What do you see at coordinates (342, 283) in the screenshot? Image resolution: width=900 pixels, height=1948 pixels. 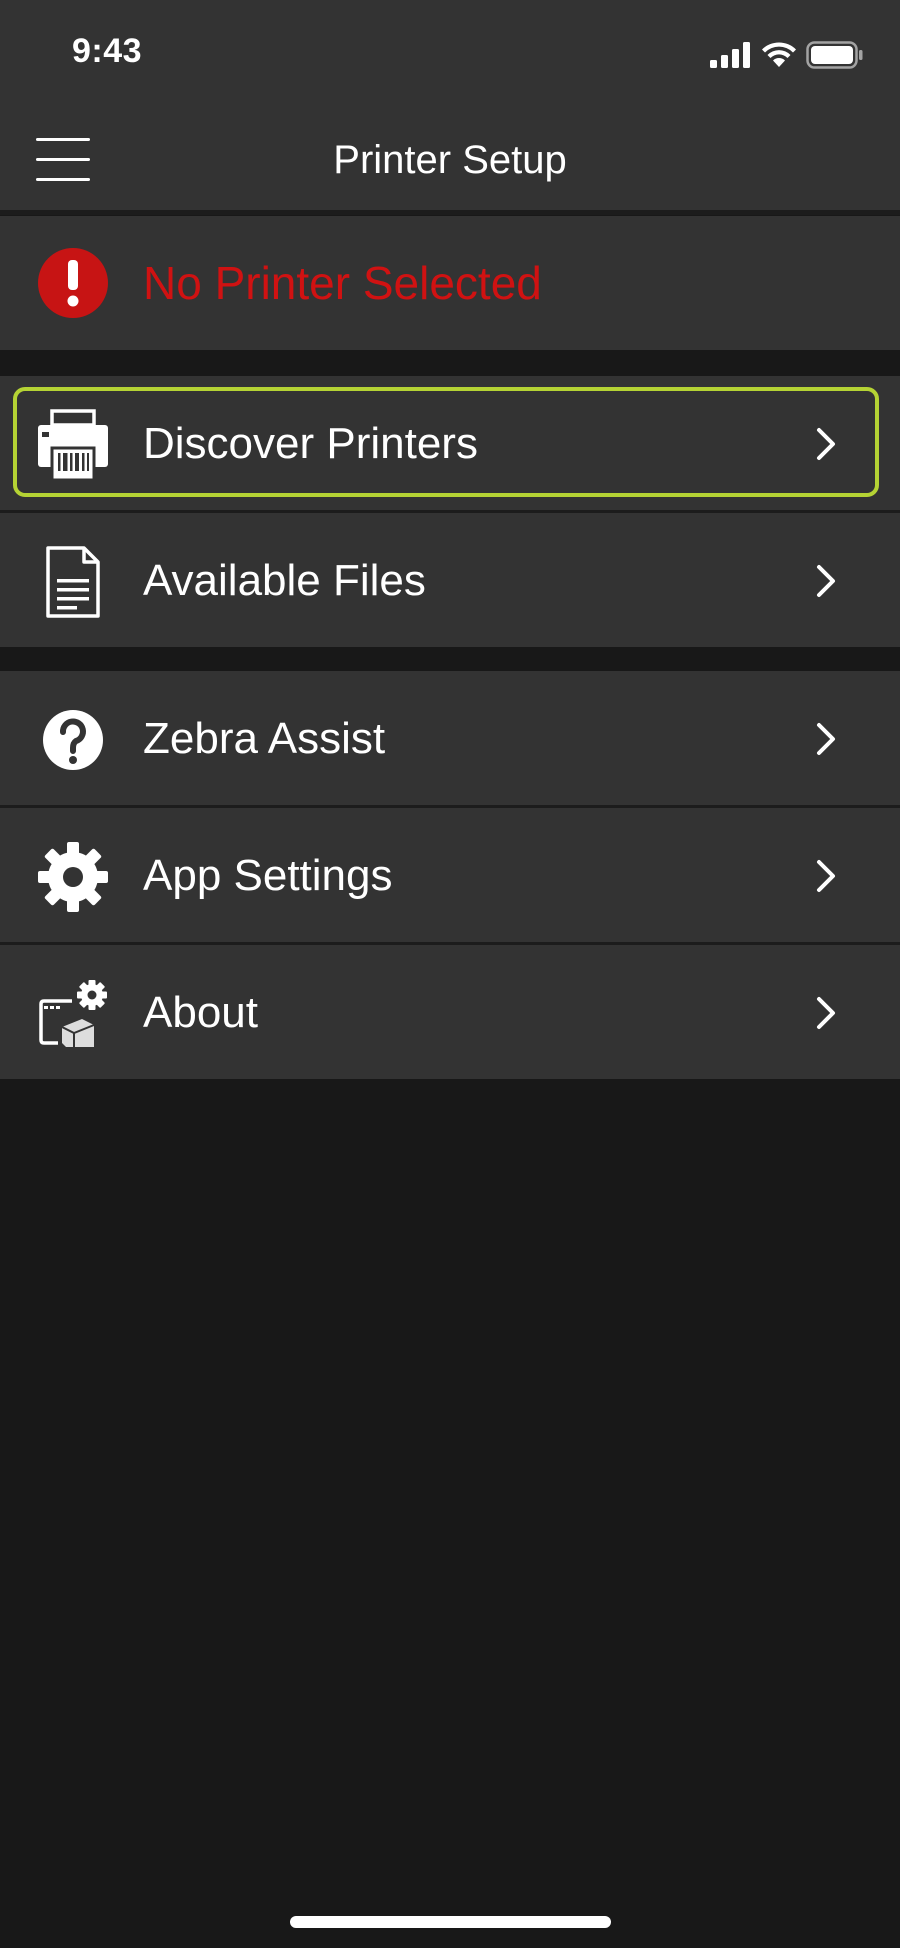 I see `printer-status-text: No Printer Selected` at bounding box center [342, 283].